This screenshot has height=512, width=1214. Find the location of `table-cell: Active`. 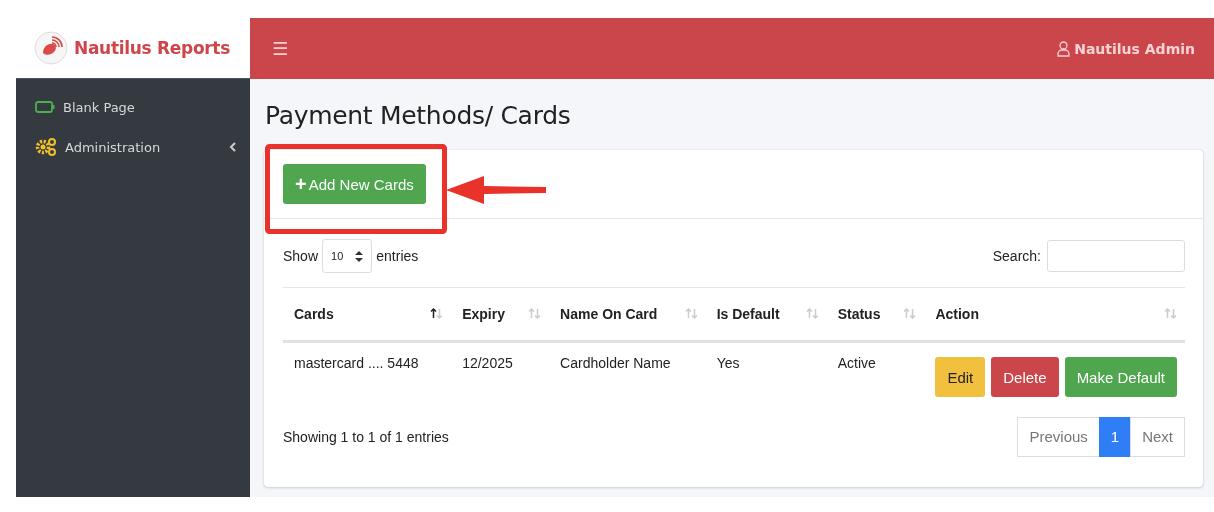

table-cell: Active is located at coordinates (856, 363).